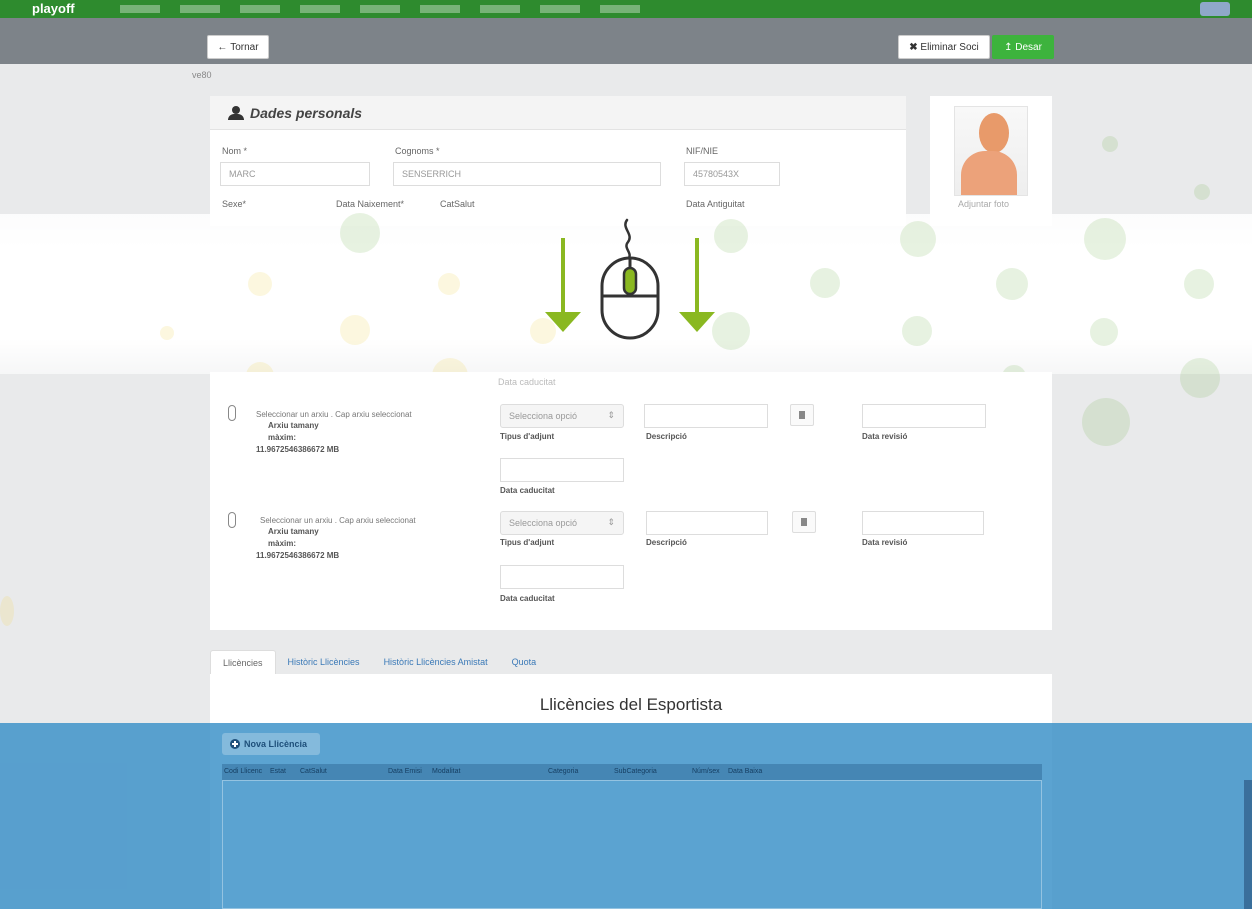 The height and width of the screenshot is (909, 1252). What do you see at coordinates (630, 279) in the screenshot?
I see `mouse-scroll-icon` at bounding box center [630, 279].